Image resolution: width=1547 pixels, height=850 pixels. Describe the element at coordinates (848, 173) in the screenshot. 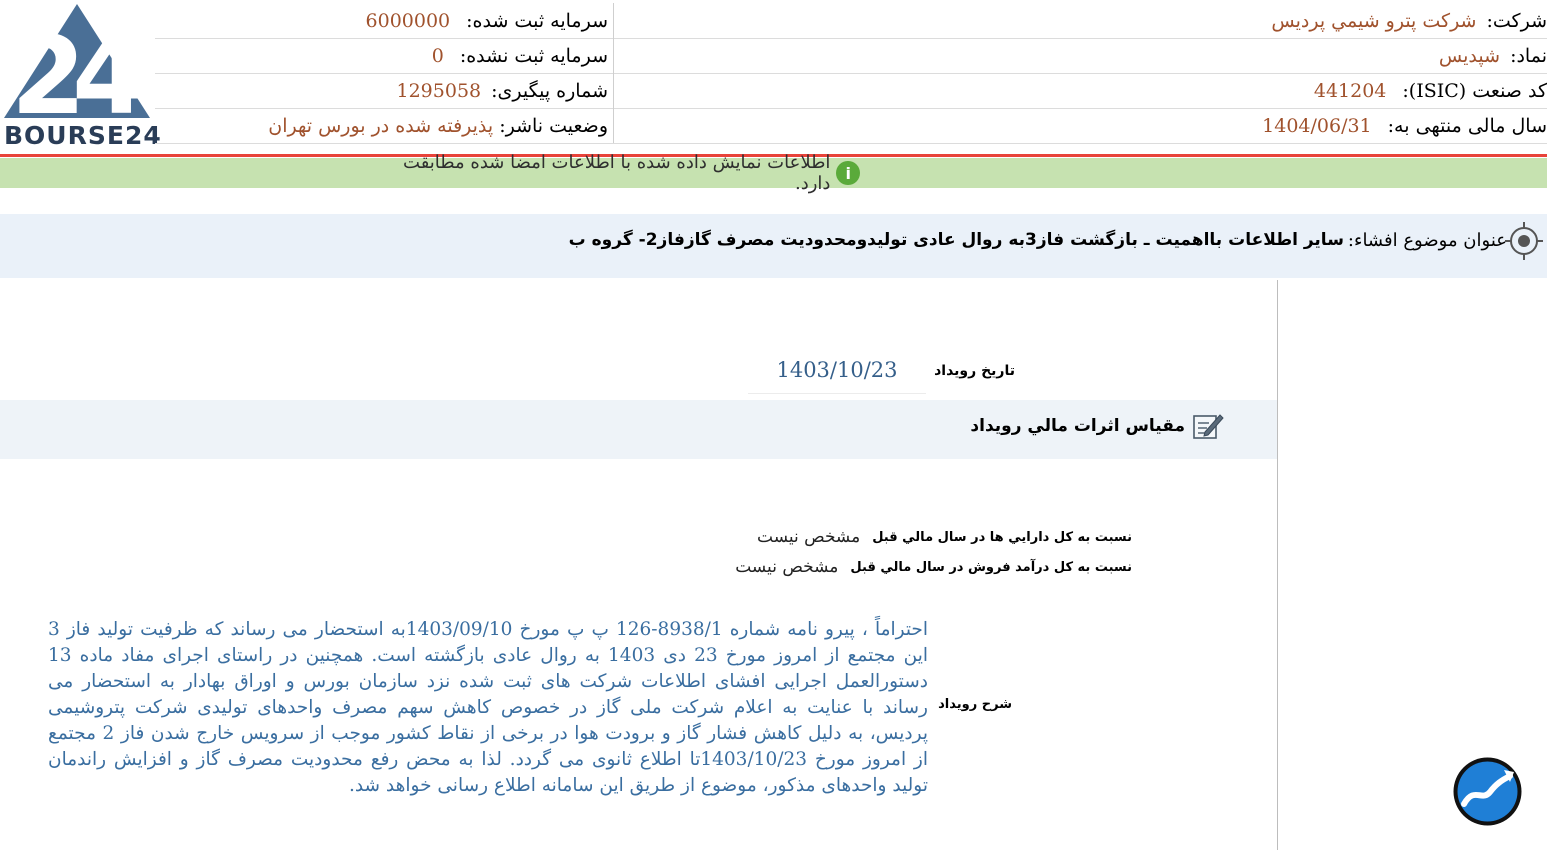

I see `info-icon: i` at that location.